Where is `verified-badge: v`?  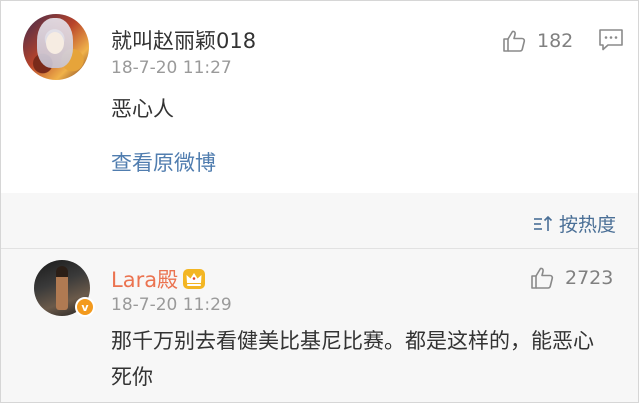
verified-badge: v is located at coordinates (85, 307).